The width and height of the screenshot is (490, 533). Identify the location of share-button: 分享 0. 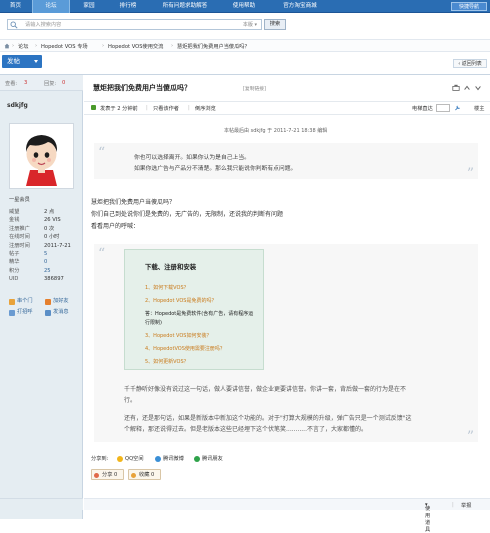
(107, 474).